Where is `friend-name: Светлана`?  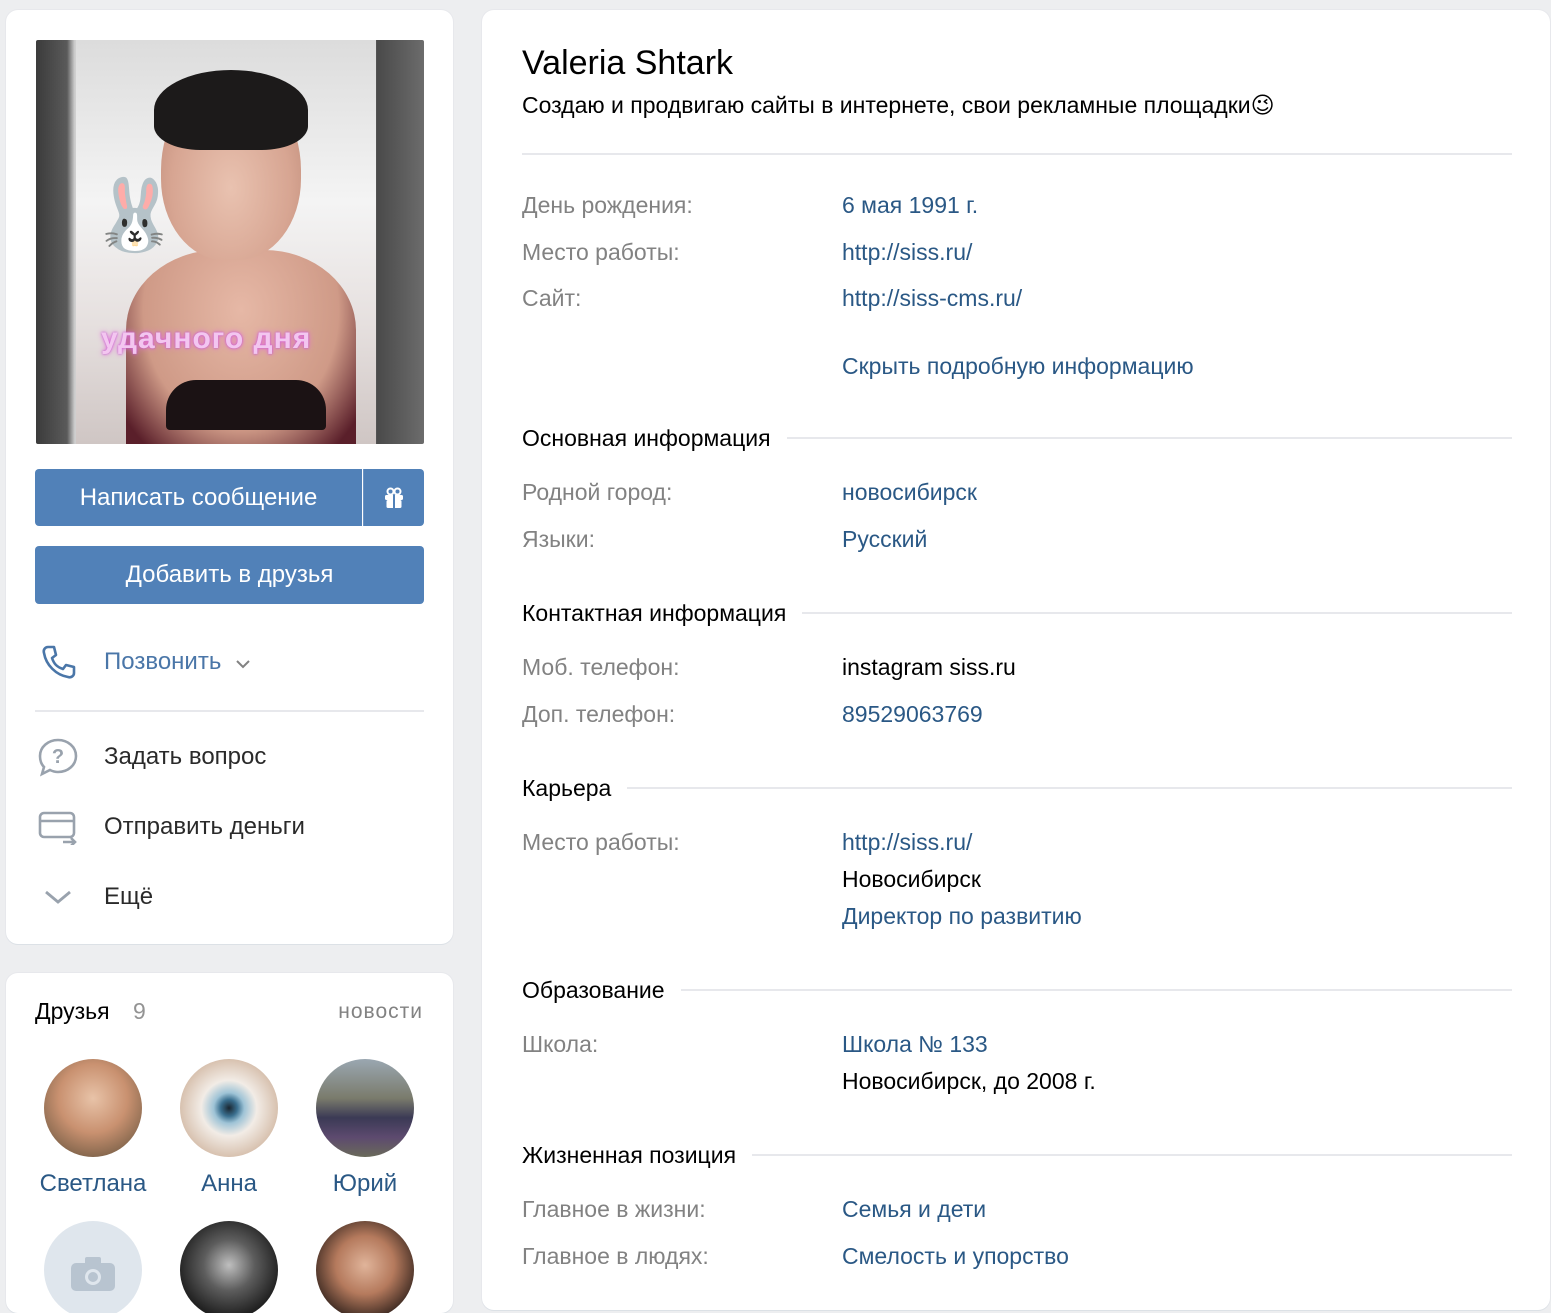
friend-name: Светлана is located at coordinates (93, 1183).